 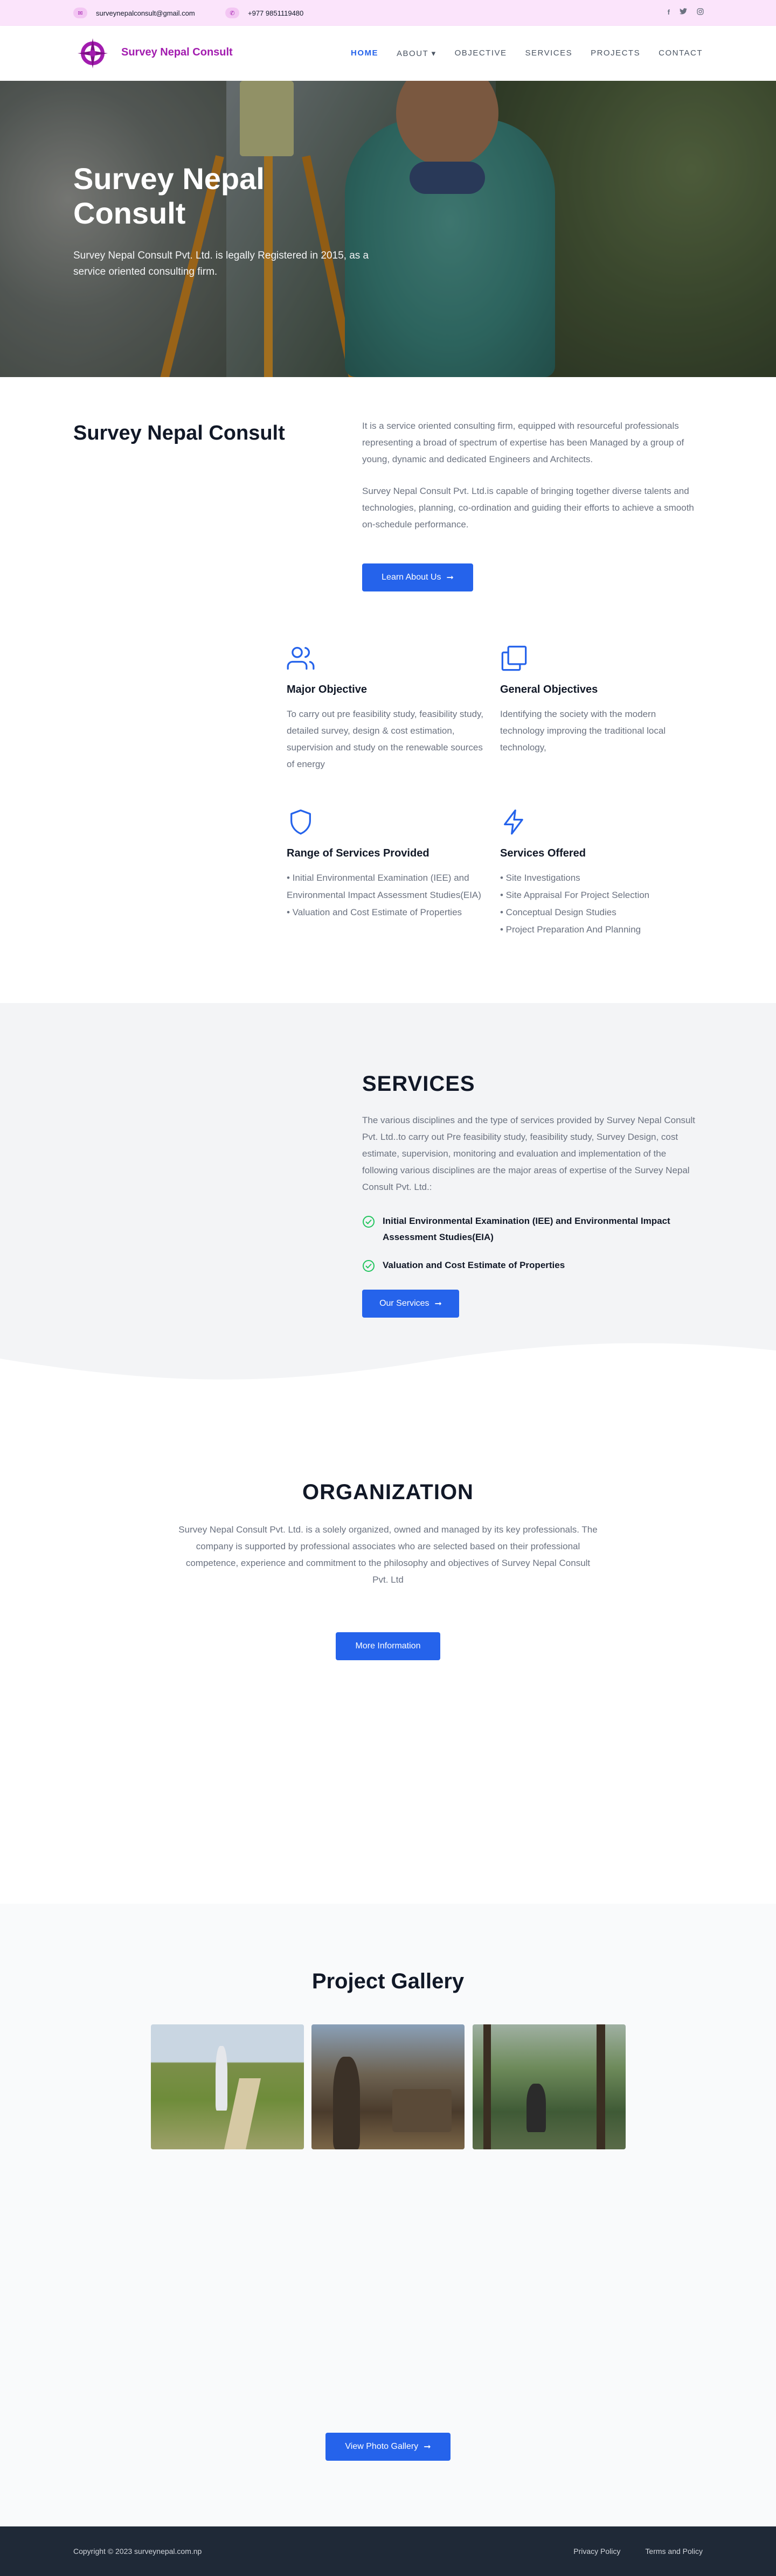 What do you see at coordinates (615, 53) in the screenshot?
I see `nav-item-projects: PROJECTS` at bounding box center [615, 53].